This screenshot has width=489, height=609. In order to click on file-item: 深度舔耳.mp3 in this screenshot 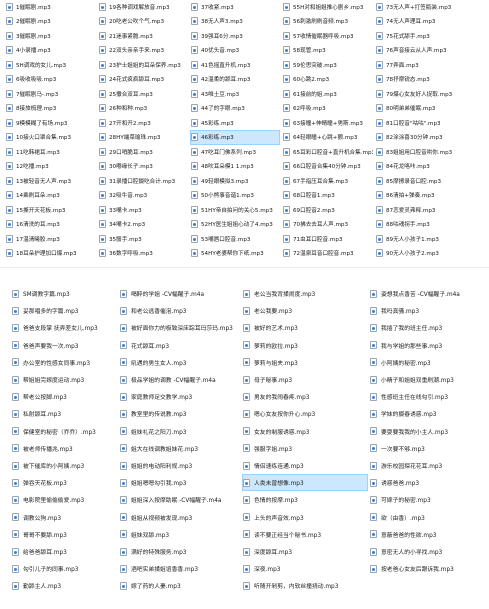, I will do `click(305, 551)`.